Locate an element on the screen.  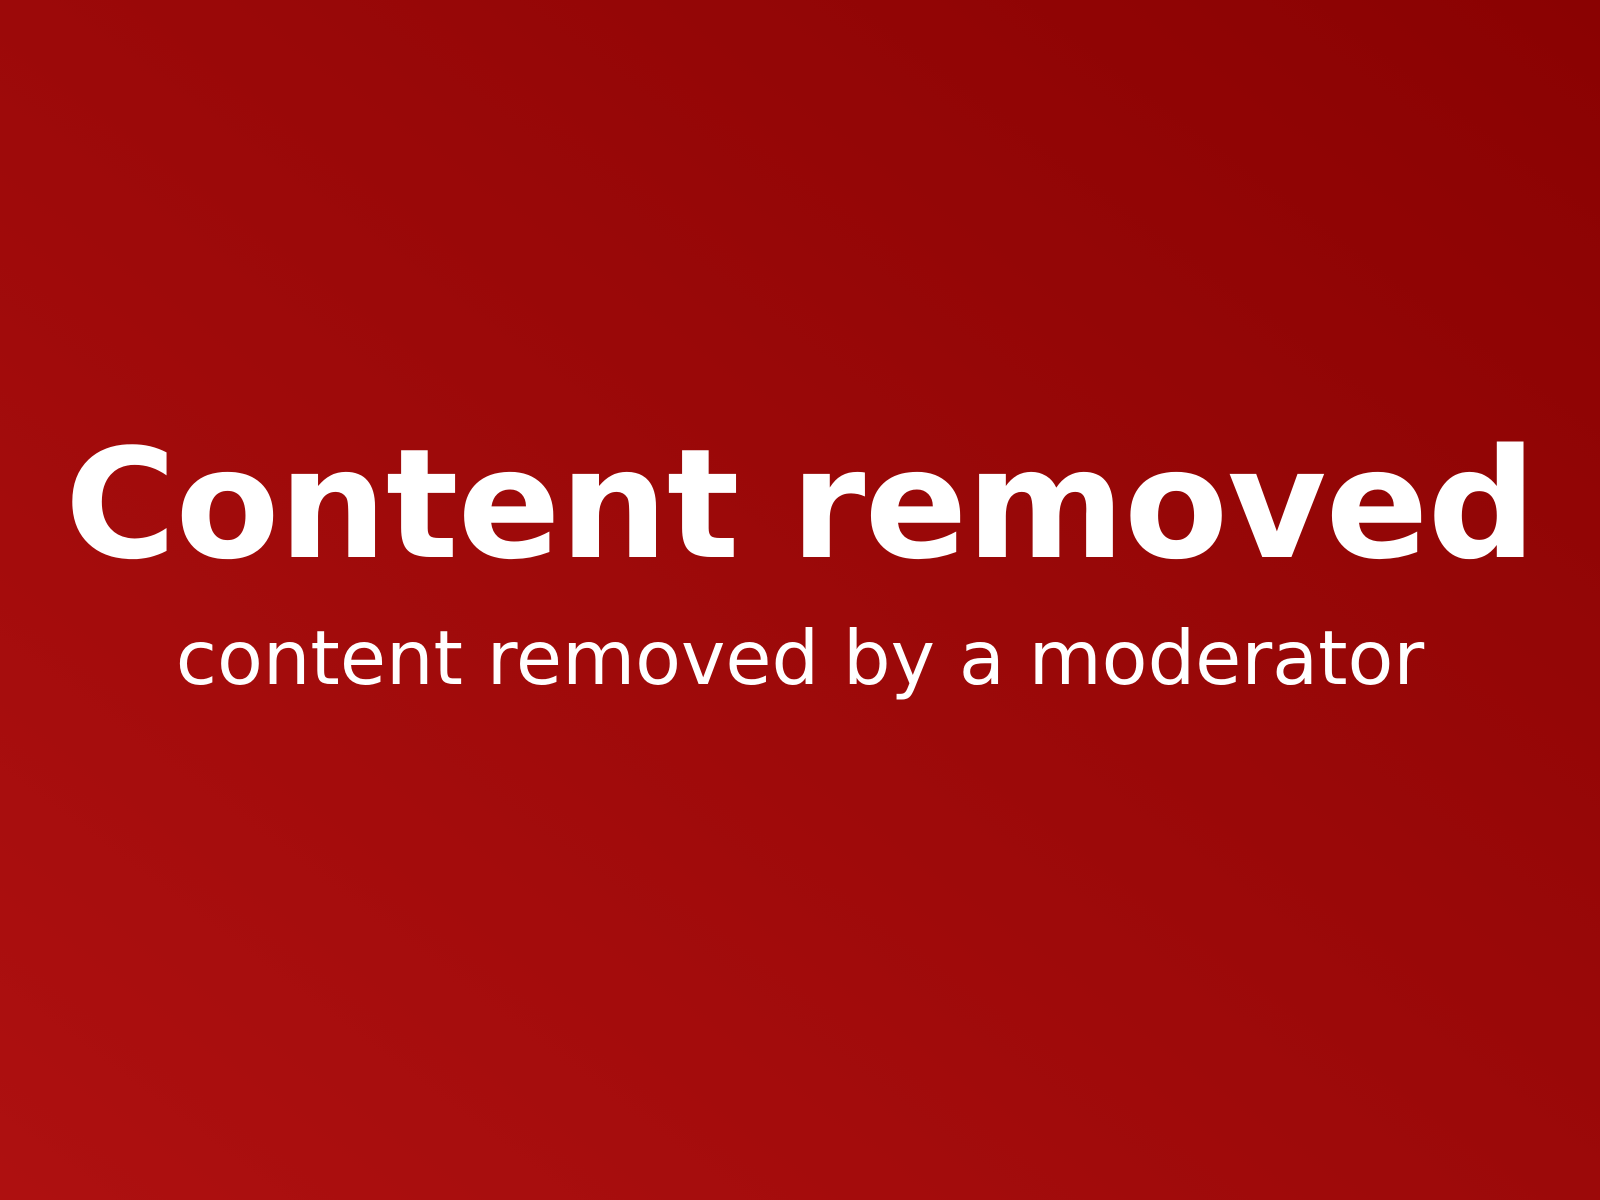
notice-title: Content removed is located at coordinates (800, 504).